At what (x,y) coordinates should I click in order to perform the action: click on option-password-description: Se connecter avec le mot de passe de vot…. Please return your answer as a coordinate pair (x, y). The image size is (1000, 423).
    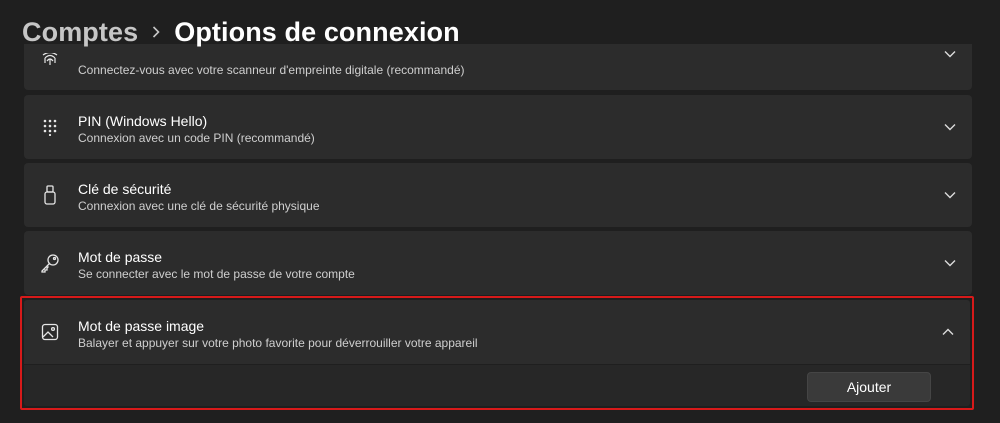
    Looking at the image, I should click on (216, 274).